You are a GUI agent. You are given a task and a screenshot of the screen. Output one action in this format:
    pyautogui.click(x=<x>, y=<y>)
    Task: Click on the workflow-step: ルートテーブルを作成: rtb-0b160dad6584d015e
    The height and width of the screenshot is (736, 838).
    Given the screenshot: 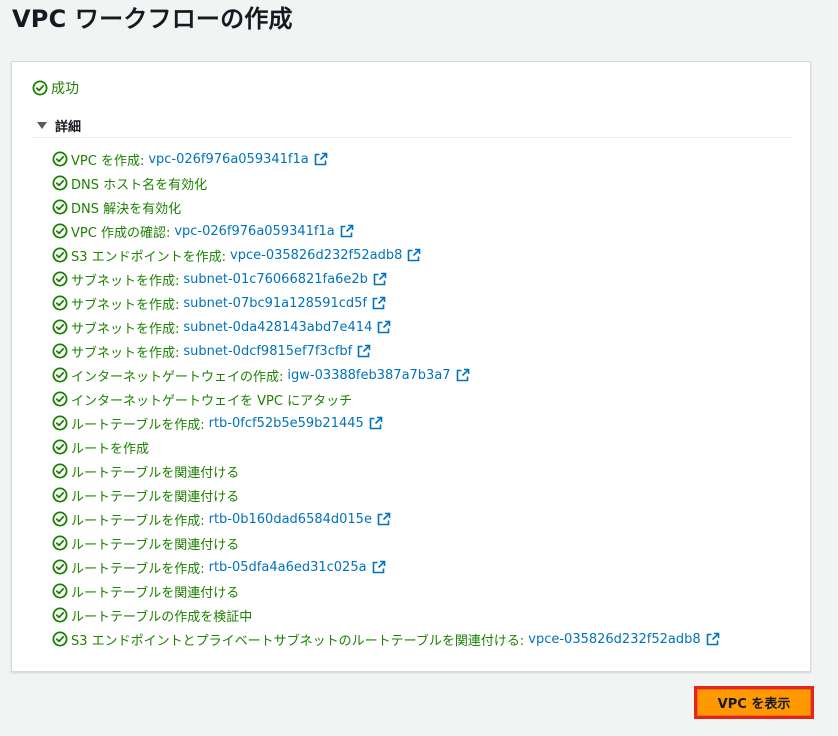 What is the action you would take?
    pyautogui.click(x=386, y=519)
    